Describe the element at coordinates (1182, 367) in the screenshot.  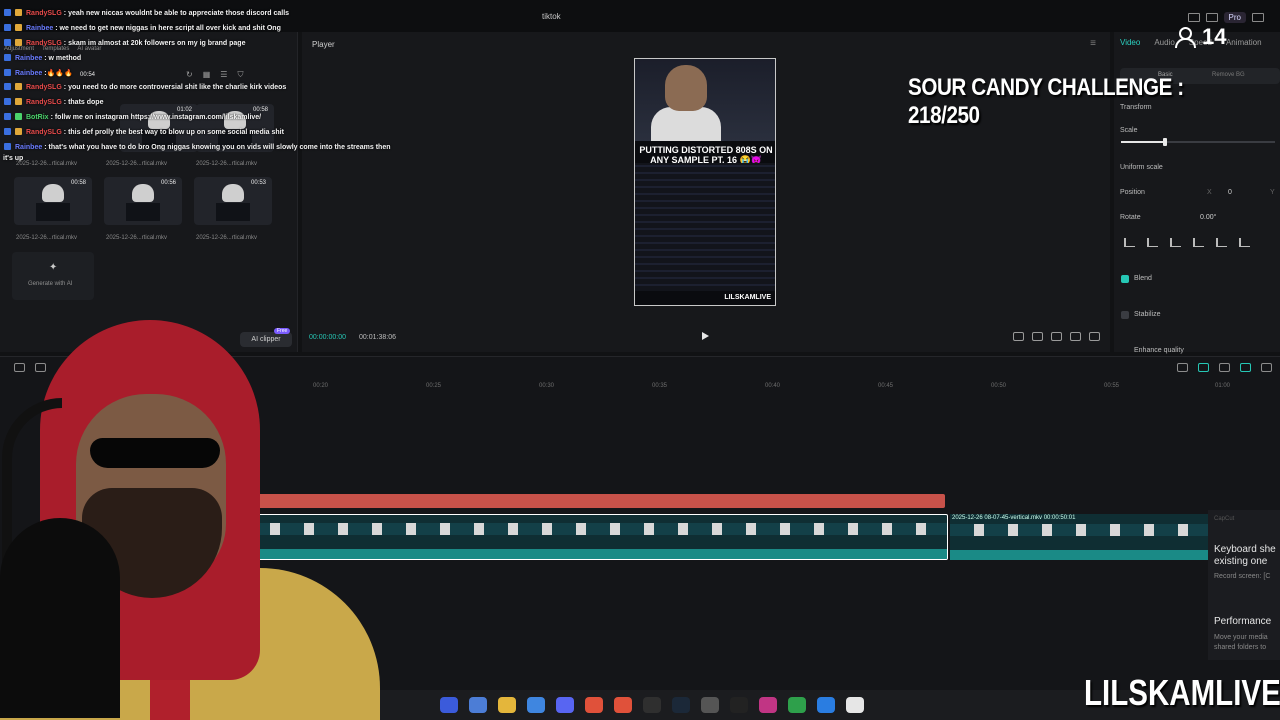
I see `mic-icon` at that location.